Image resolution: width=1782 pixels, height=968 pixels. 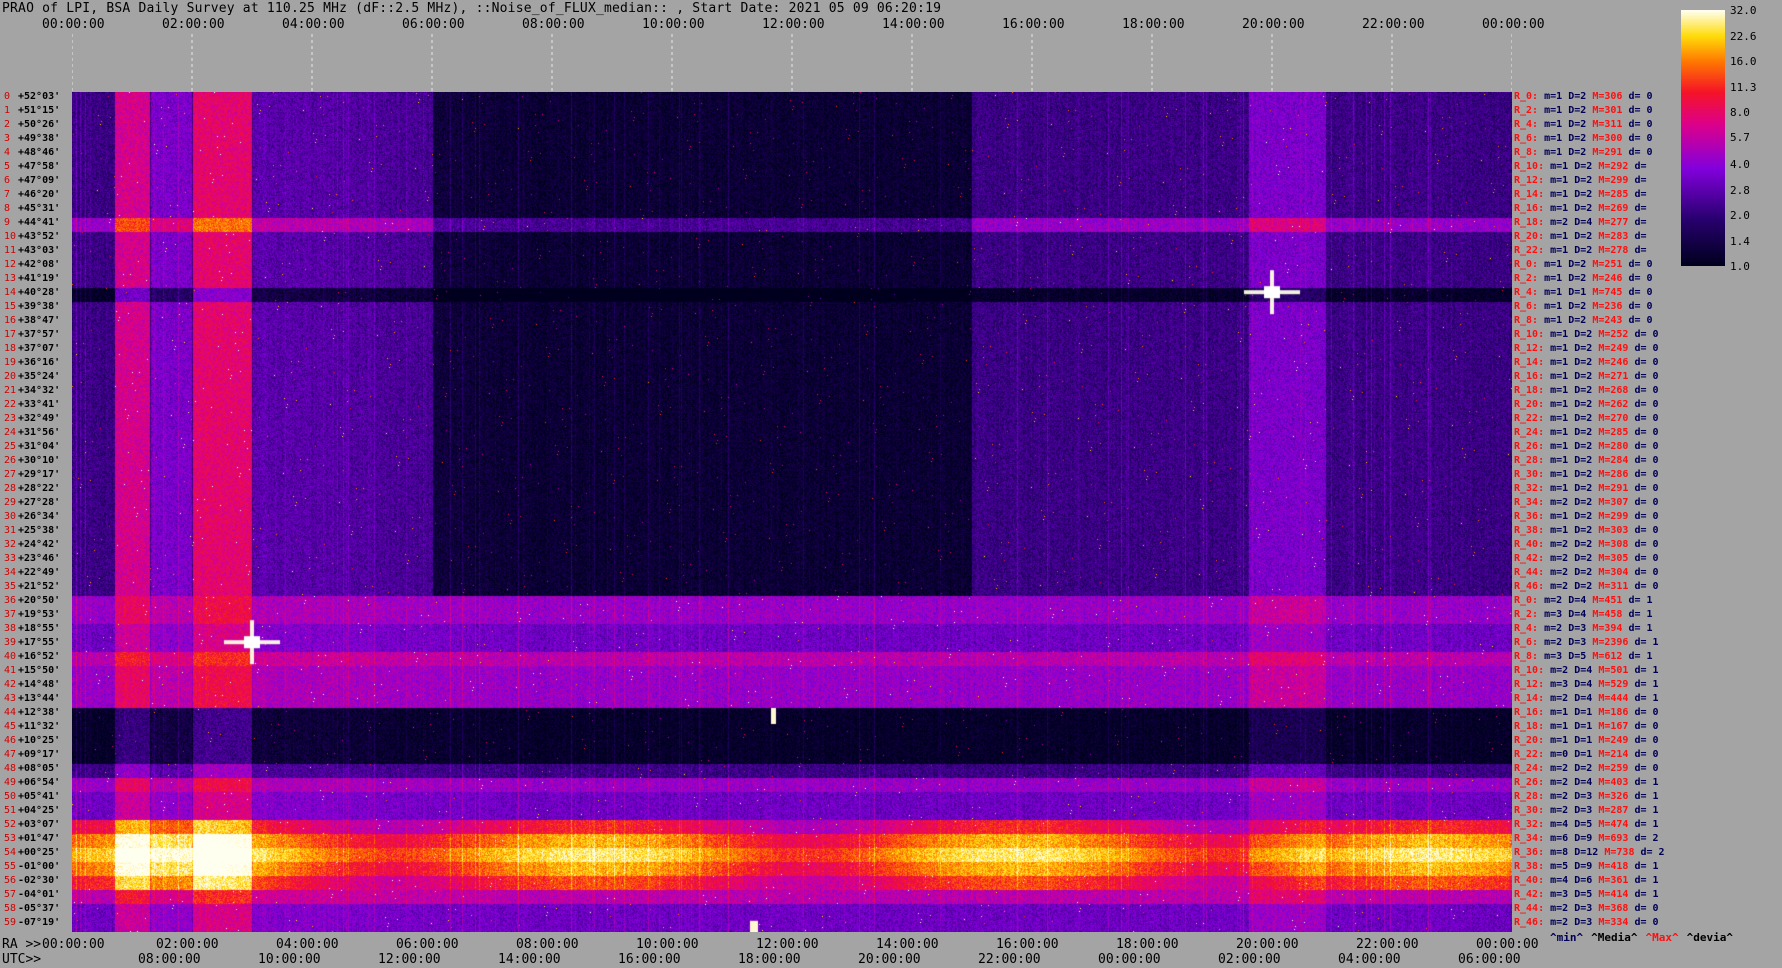 What do you see at coordinates (193, 24) in the screenshot?
I see `top-tick-label: 02:00:00` at bounding box center [193, 24].